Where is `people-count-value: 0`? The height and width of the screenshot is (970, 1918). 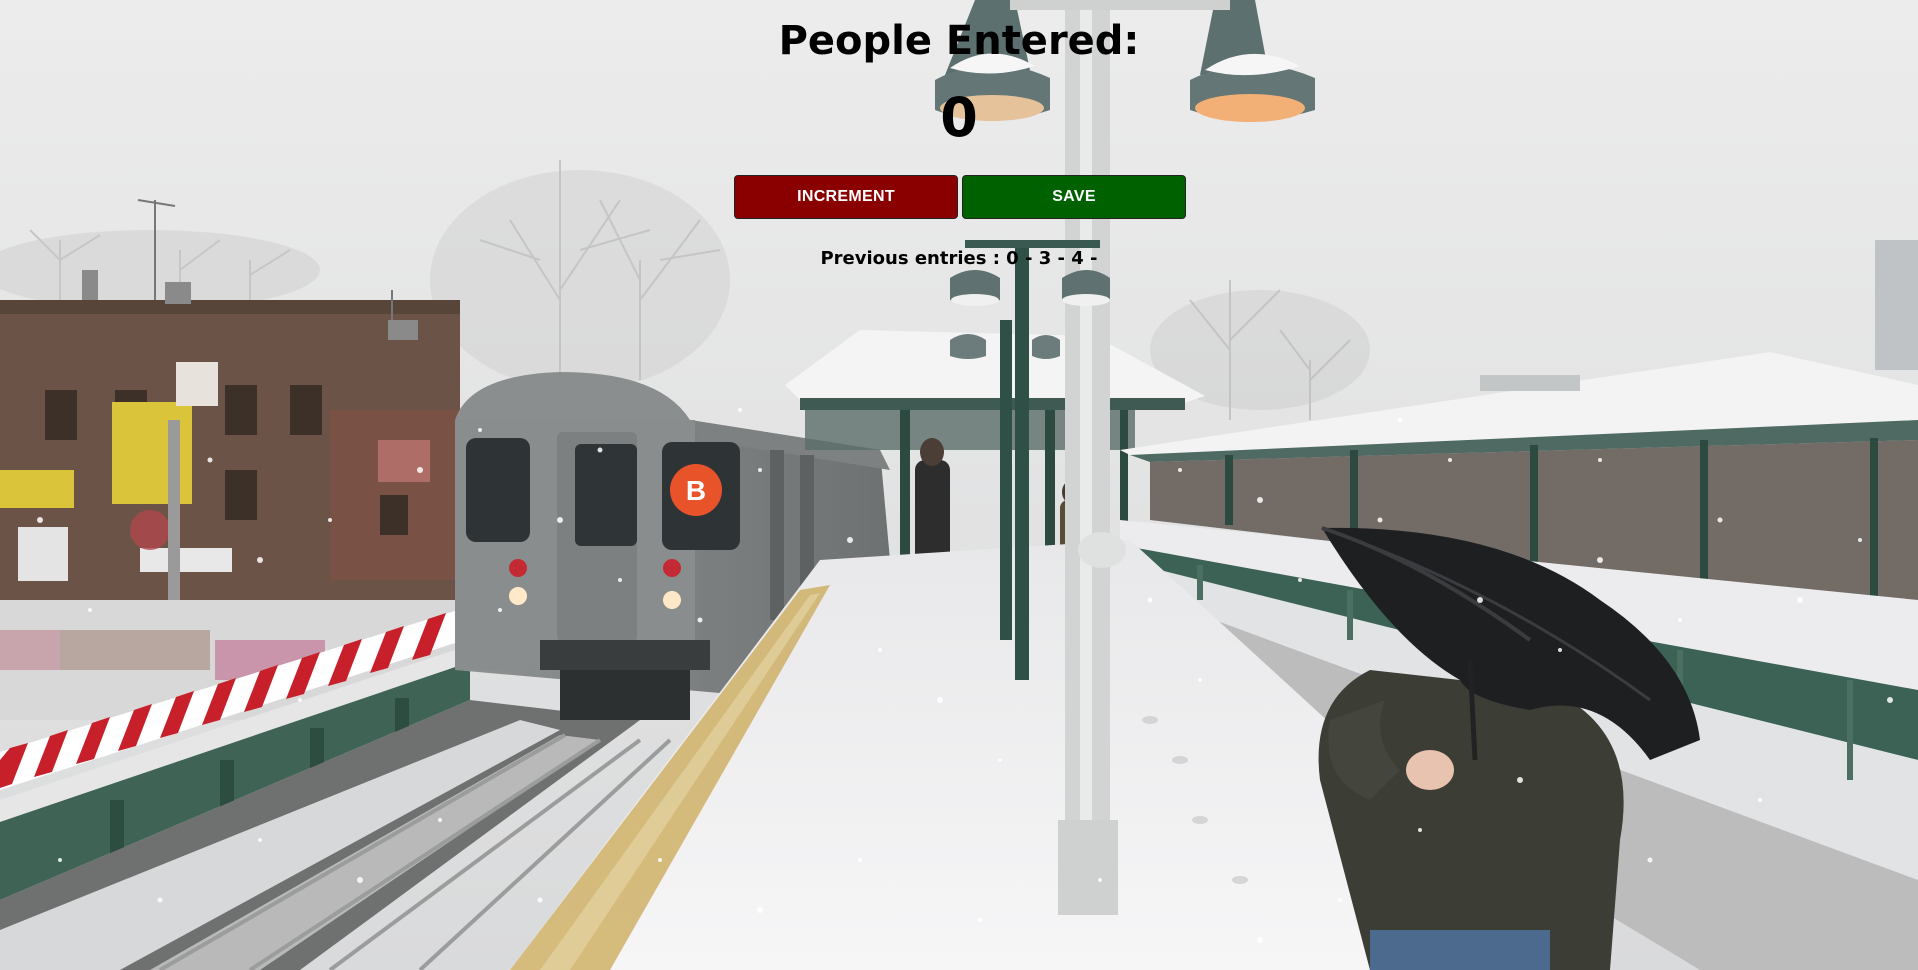
people-count-value: 0 is located at coordinates (959, 117).